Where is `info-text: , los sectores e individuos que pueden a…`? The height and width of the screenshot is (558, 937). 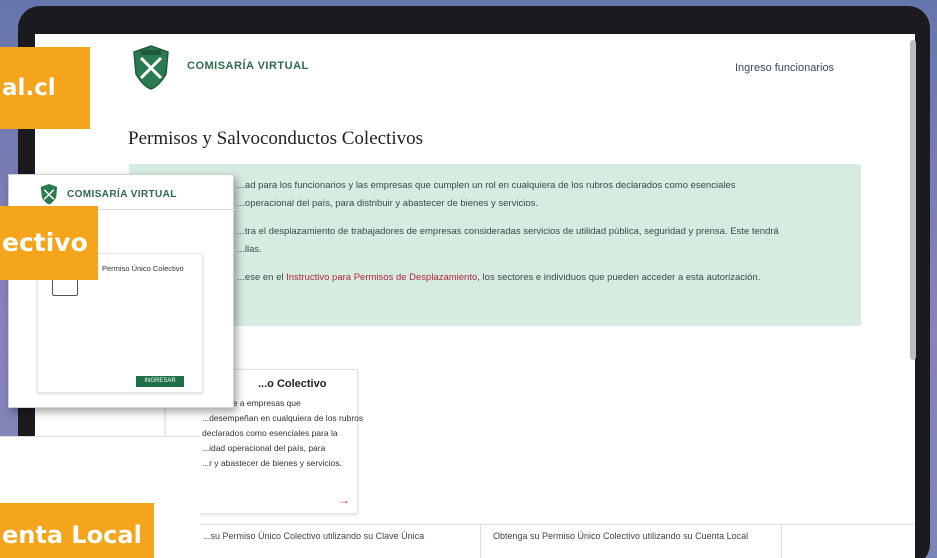 info-text: , los sectores e individuos que pueden a… is located at coordinates (619, 277).